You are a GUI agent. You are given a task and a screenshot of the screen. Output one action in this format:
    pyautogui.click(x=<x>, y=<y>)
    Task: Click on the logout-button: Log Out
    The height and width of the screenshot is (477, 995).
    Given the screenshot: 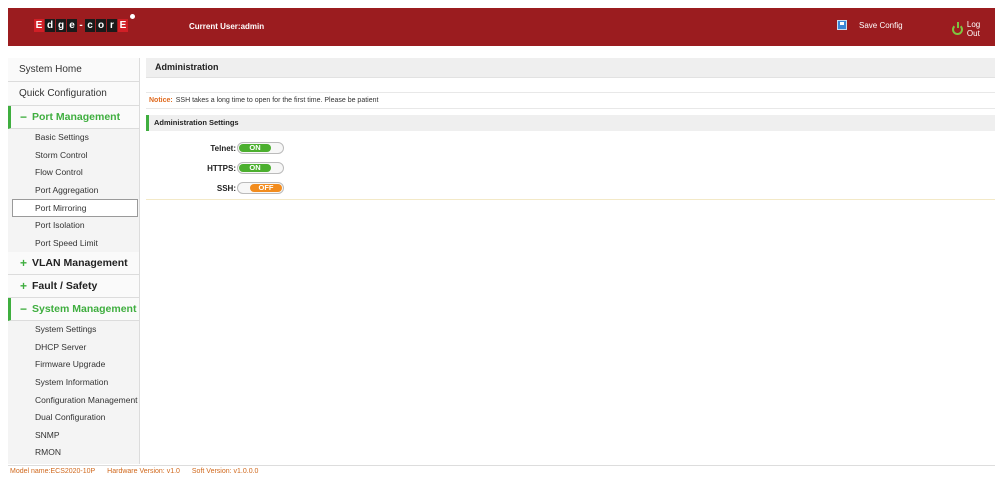 What is the action you would take?
    pyautogui.click(x=973, y=29)
    